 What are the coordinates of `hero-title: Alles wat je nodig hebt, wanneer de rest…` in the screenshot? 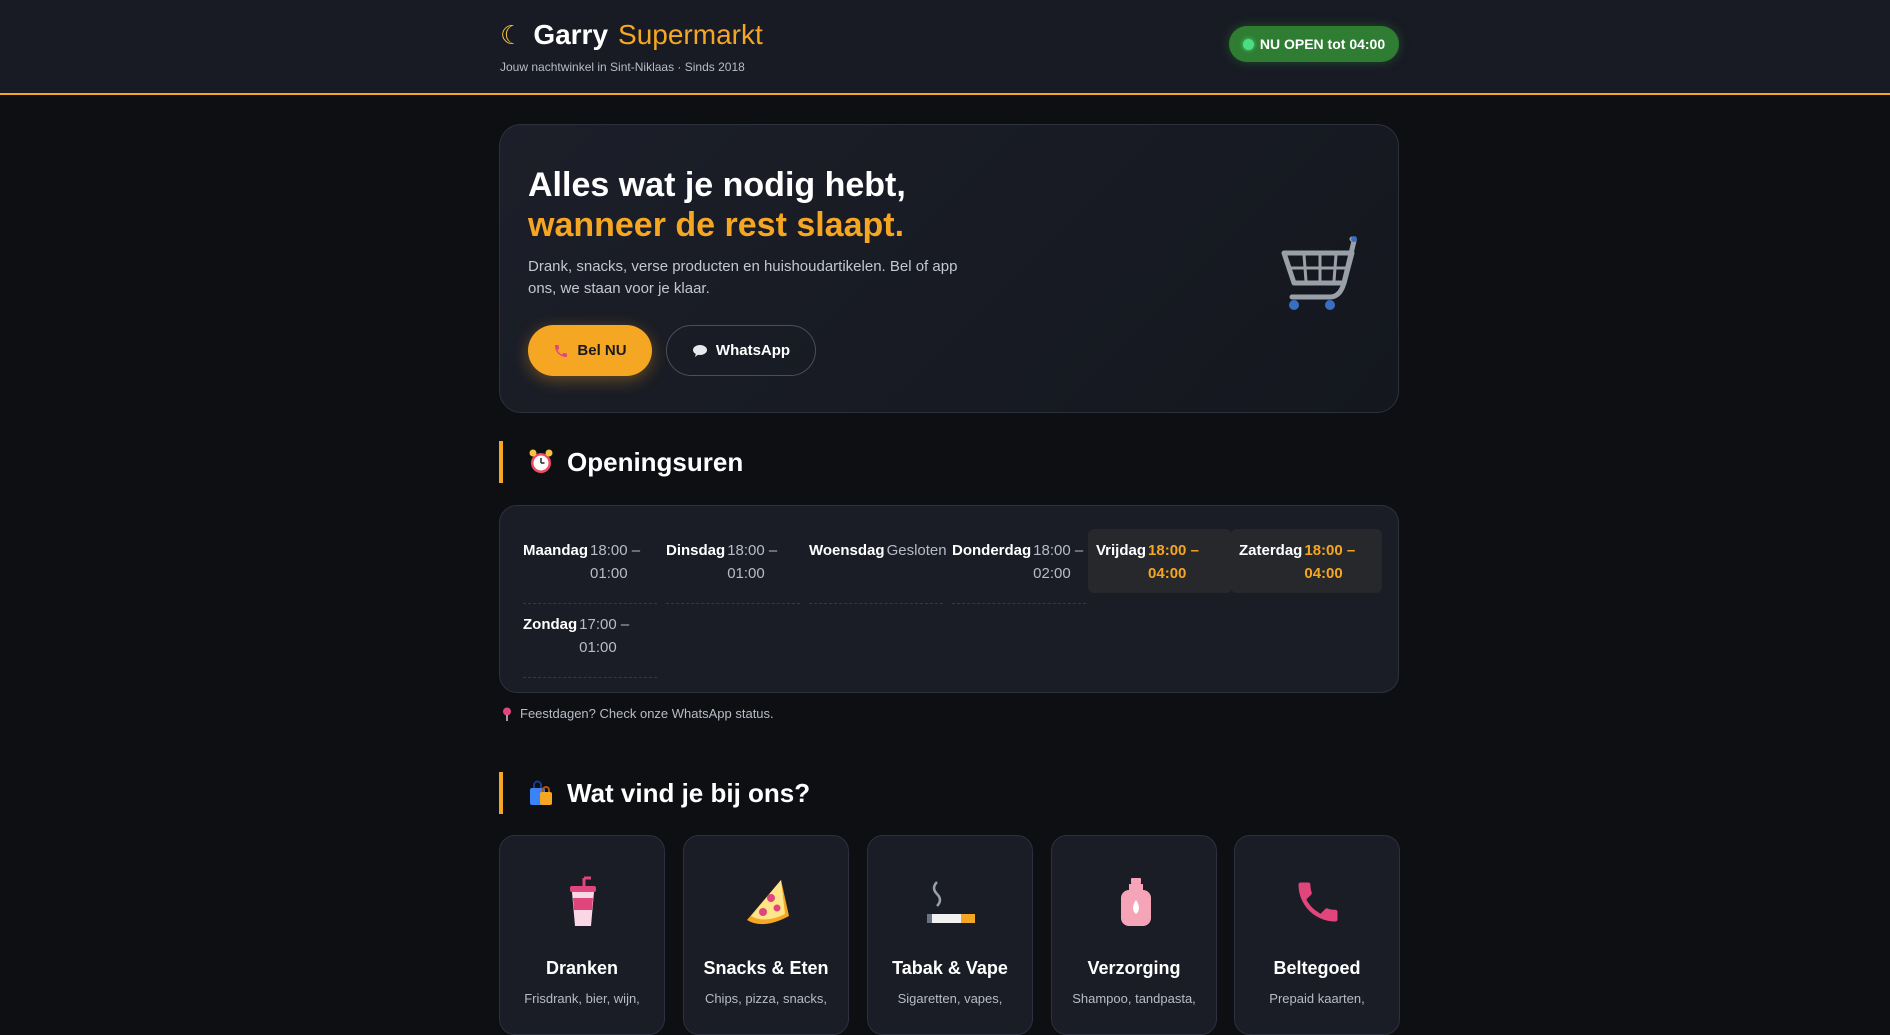 It's located at (717, 205).